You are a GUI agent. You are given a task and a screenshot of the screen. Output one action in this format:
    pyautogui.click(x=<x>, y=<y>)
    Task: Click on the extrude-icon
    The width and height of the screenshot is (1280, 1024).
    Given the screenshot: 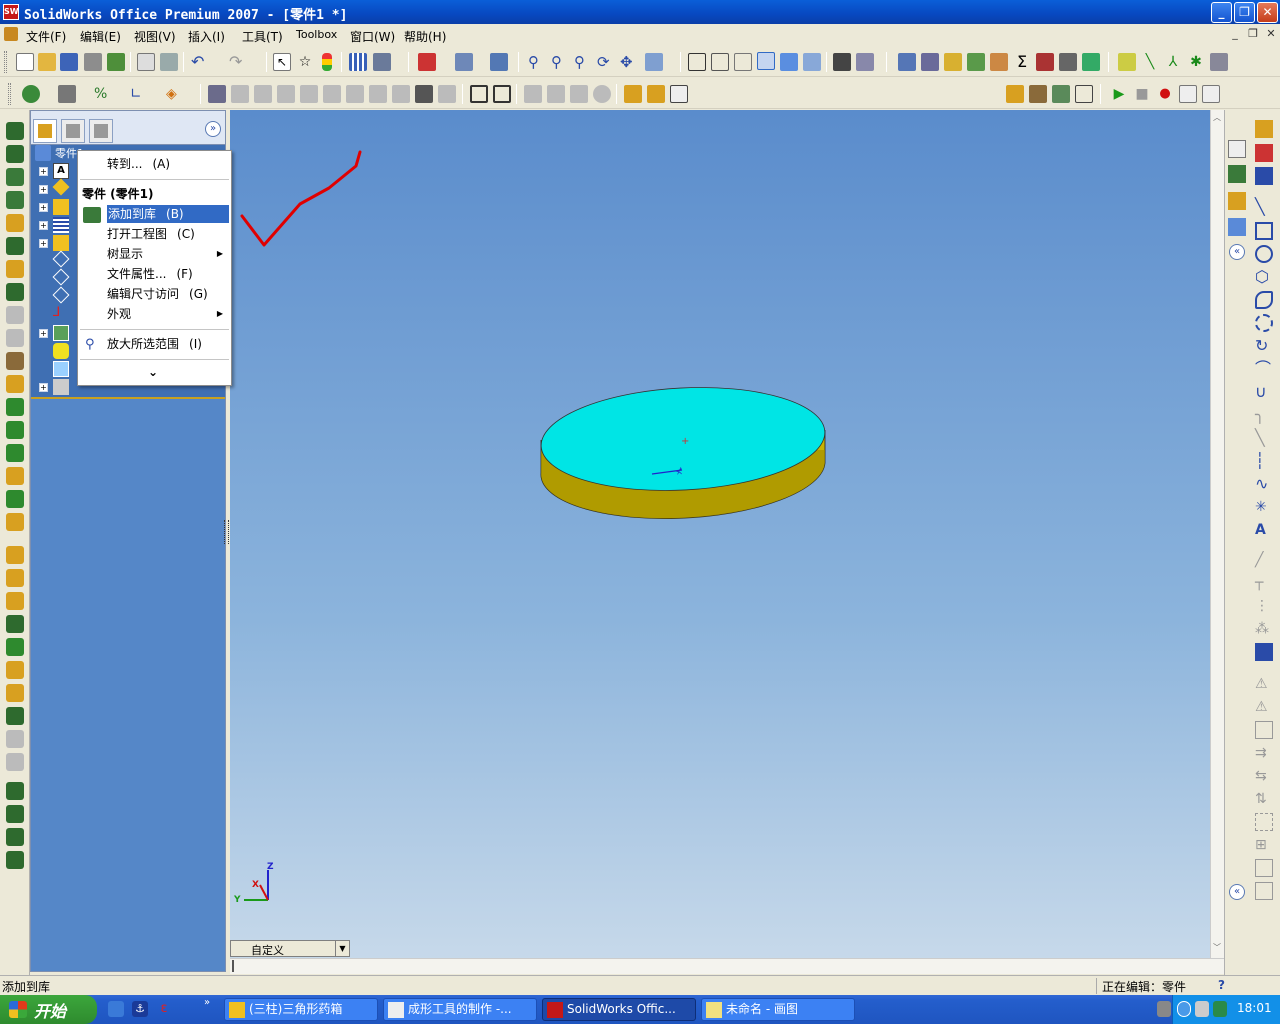 What is the action you would take?
    pyautogui.click(x=217, y=94)
    